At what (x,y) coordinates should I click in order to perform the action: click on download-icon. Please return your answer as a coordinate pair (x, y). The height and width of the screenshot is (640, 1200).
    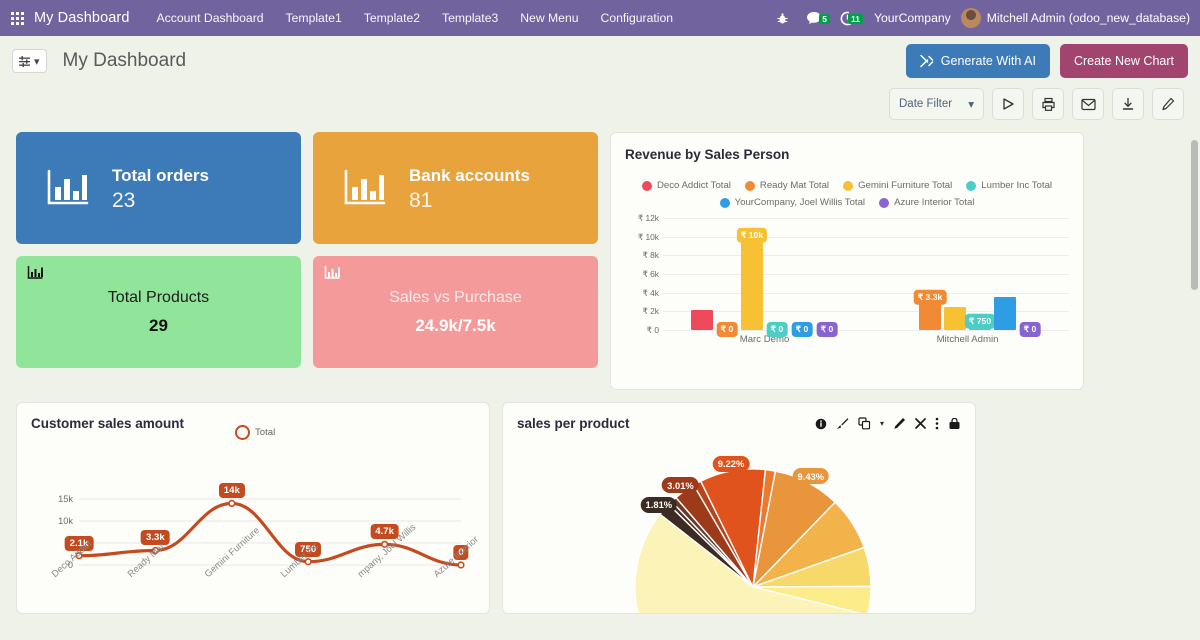
    Looking at the image, I should click on (1128, 103).